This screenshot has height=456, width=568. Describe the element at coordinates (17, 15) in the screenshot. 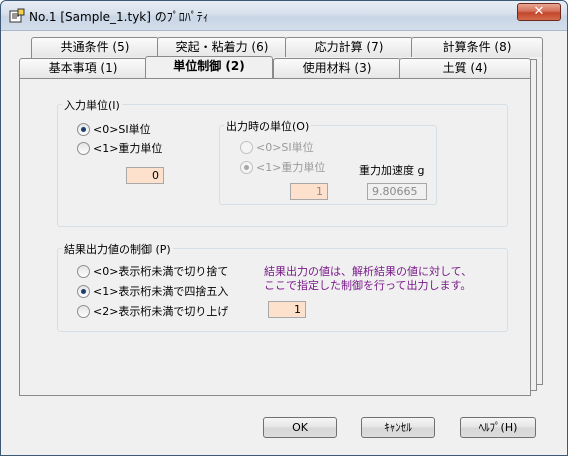

I see `properties-icon` at that location.